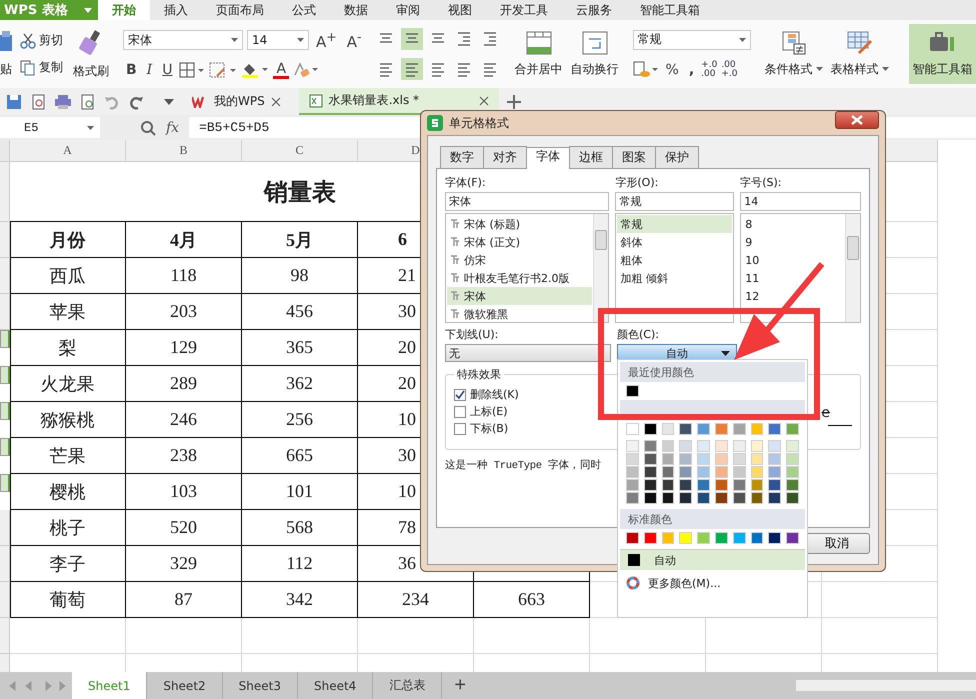 This screenshot has height=699, width=976. What do you see at coordinates (110, 685) in the screenshot?
I see `sheet-tab: Sheet1` at bounding box center [110, 685].